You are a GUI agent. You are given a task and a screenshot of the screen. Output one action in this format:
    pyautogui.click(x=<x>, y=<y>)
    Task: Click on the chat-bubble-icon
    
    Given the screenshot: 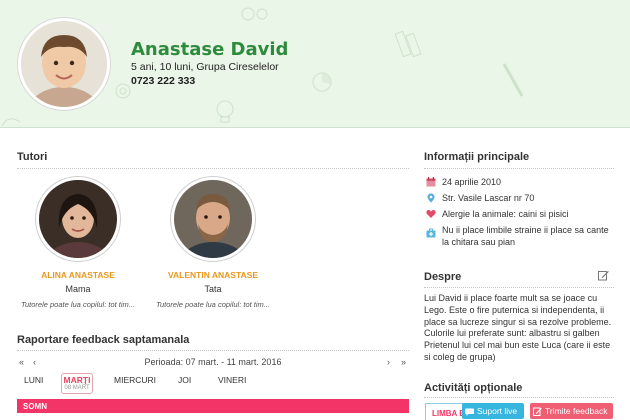 What is the action you would take?
    pyautogui.click(x=469, y=412)
    